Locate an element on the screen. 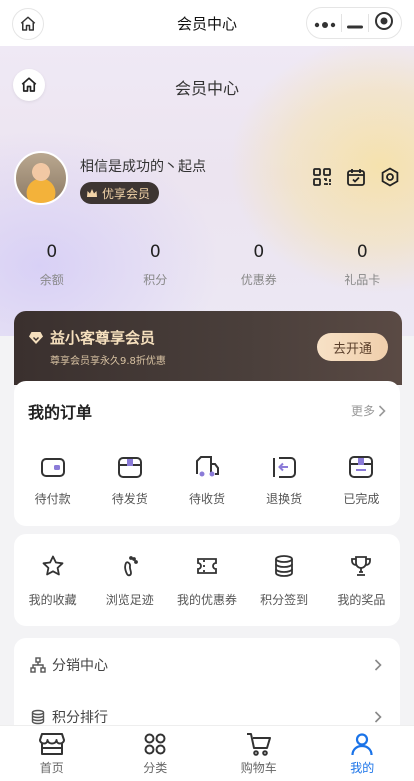 The image size is (414, 781). order-status-row: 待付款 待发货 待收货 退换货 已完成 is located at coordinates (207, 480).